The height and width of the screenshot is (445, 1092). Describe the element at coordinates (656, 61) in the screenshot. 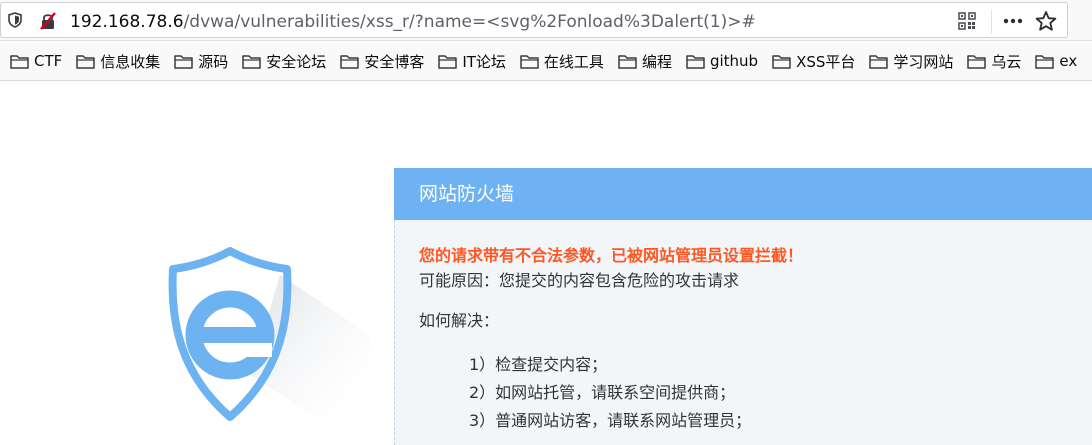

I see `bookmark-label: 编程` at that location.